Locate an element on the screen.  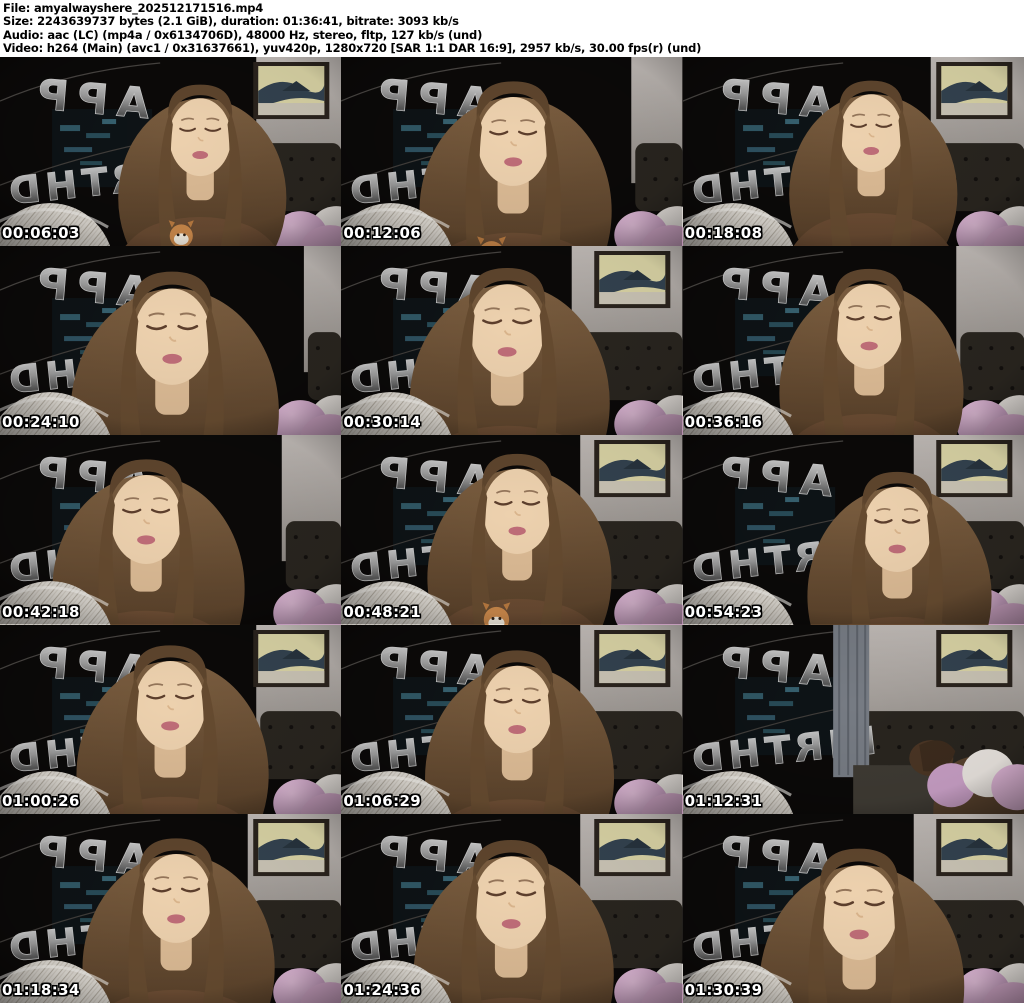
video-frame-thumbnail: APPBIRTHD01:12:31 is located at coordinates (853, 719).